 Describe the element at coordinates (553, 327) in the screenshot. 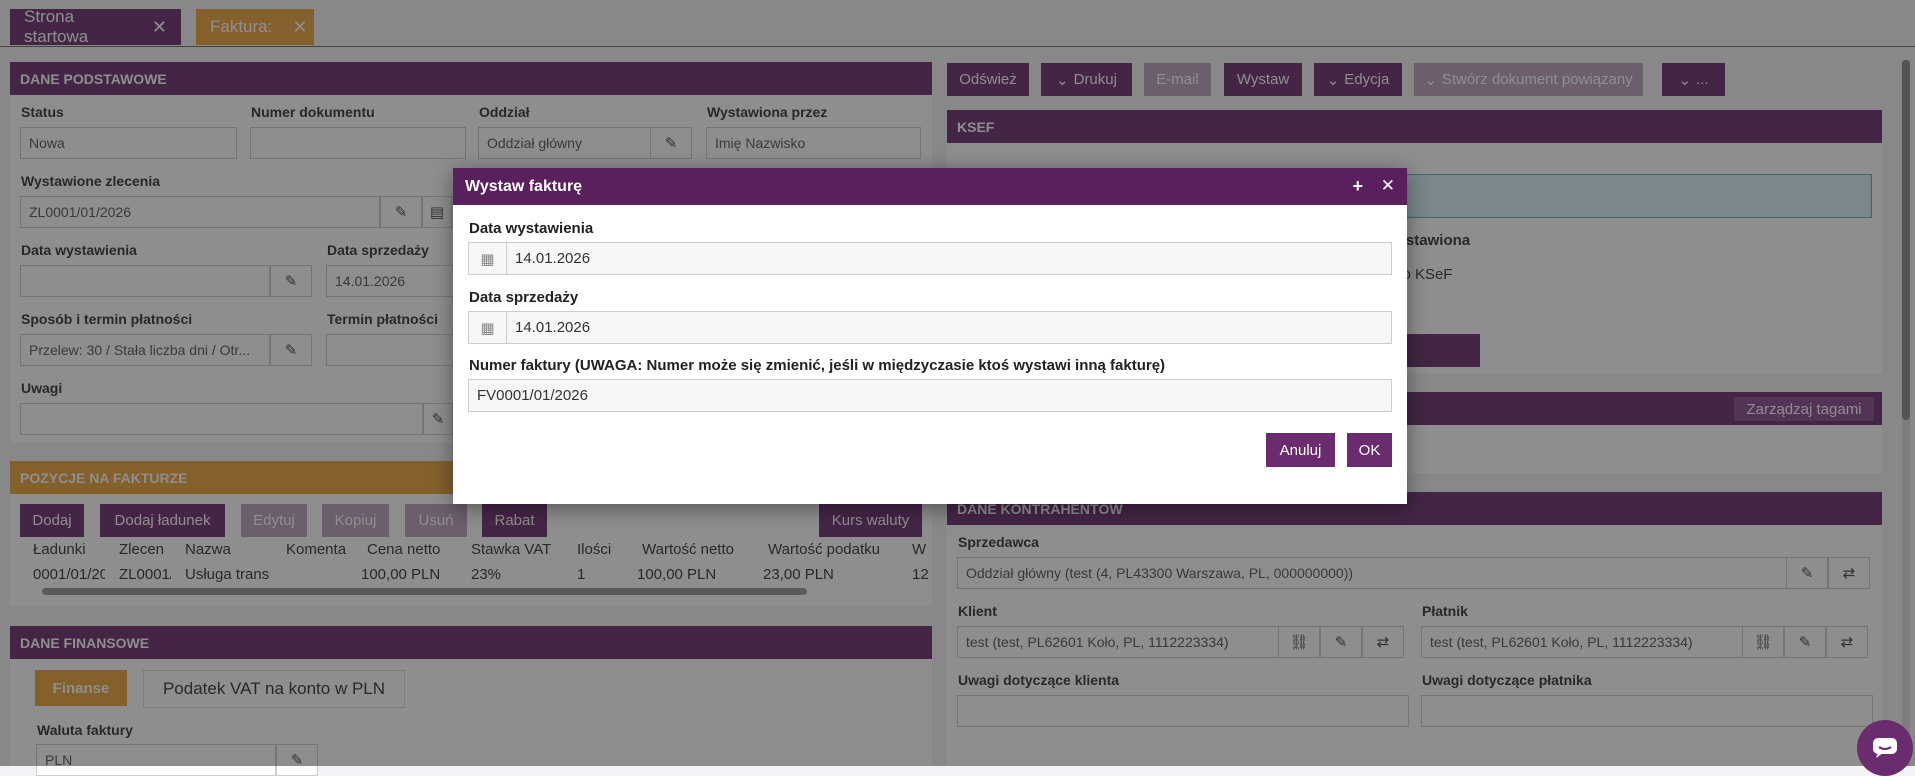

I see `sale-date-value: 14.01.2026` at that location.